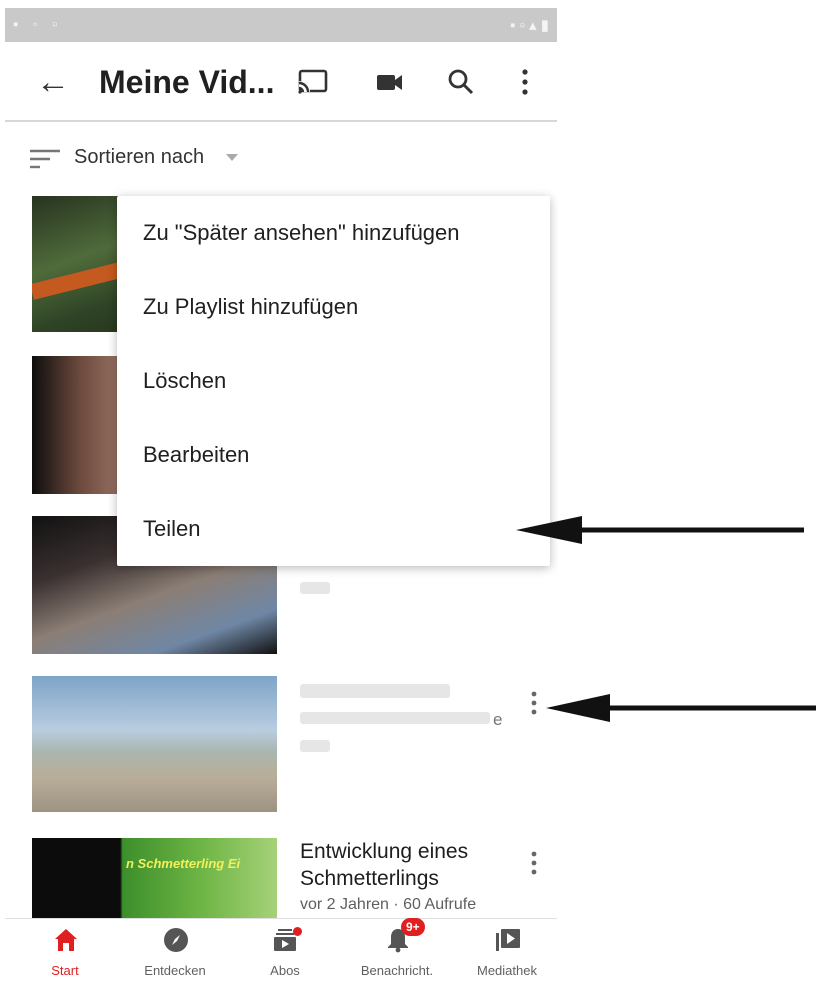  Describe the element at coordinates (397, 952) in the screenshot. I see `nav-item-benachrichtigungen: 9+ Benachricht.` at that location.